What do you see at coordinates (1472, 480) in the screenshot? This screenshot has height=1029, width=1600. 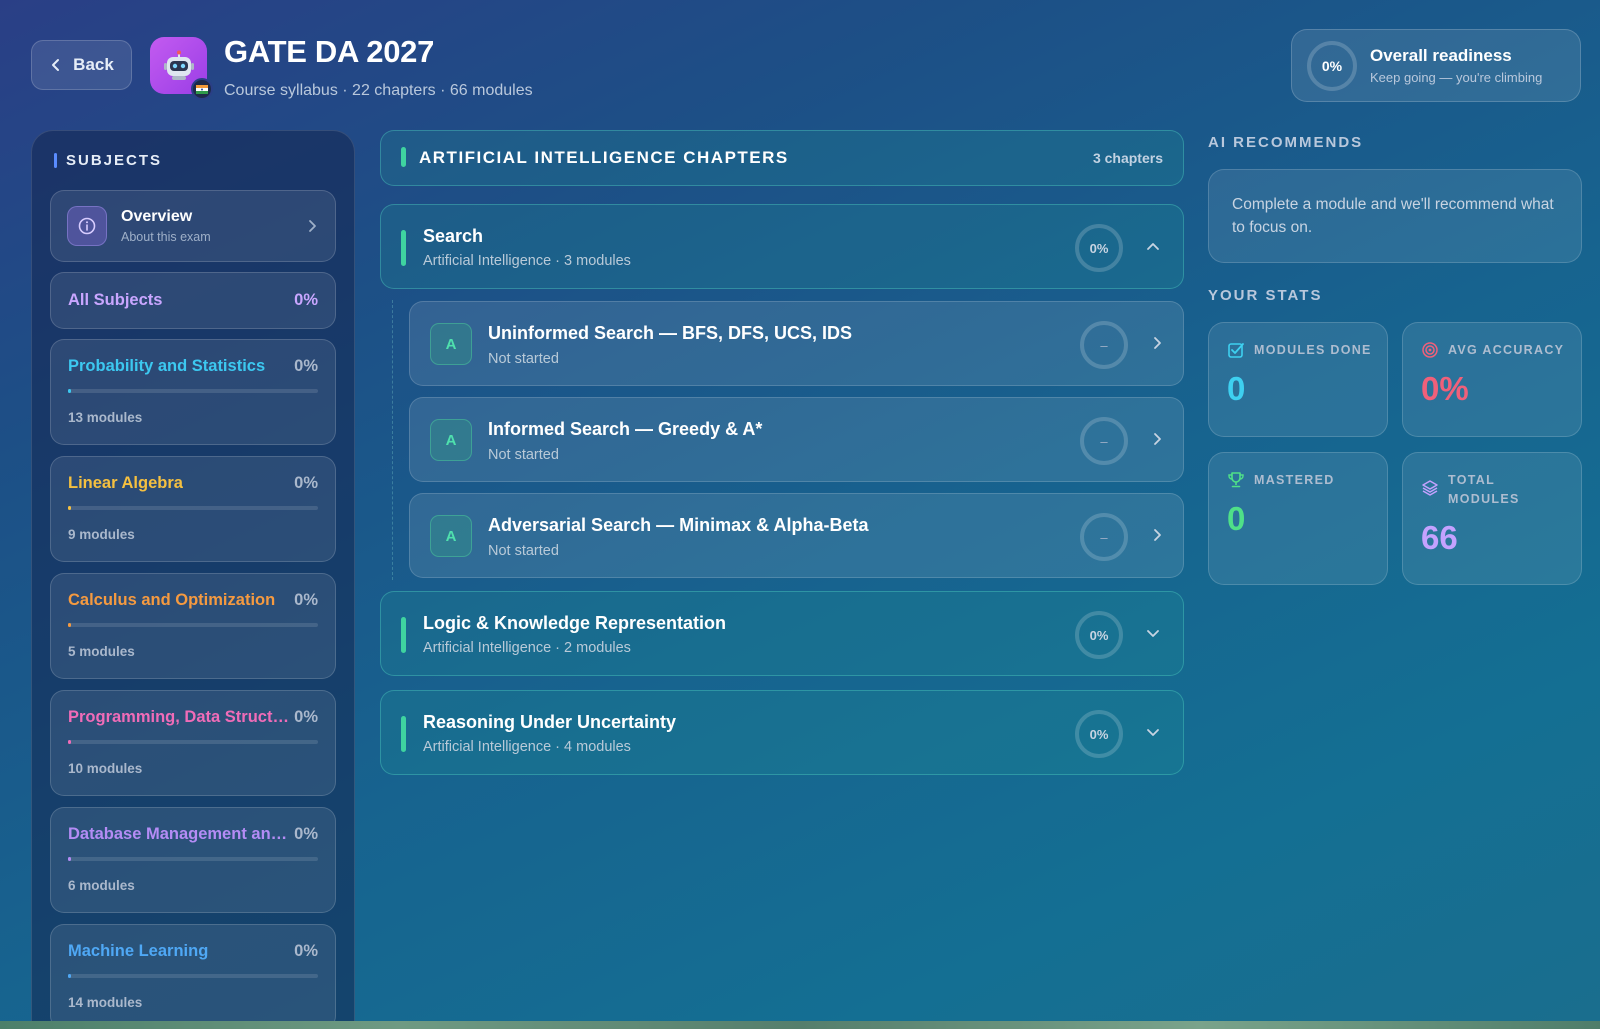 I see `stat-label-line1: TOTAL` at bounding box center [1472, 480].